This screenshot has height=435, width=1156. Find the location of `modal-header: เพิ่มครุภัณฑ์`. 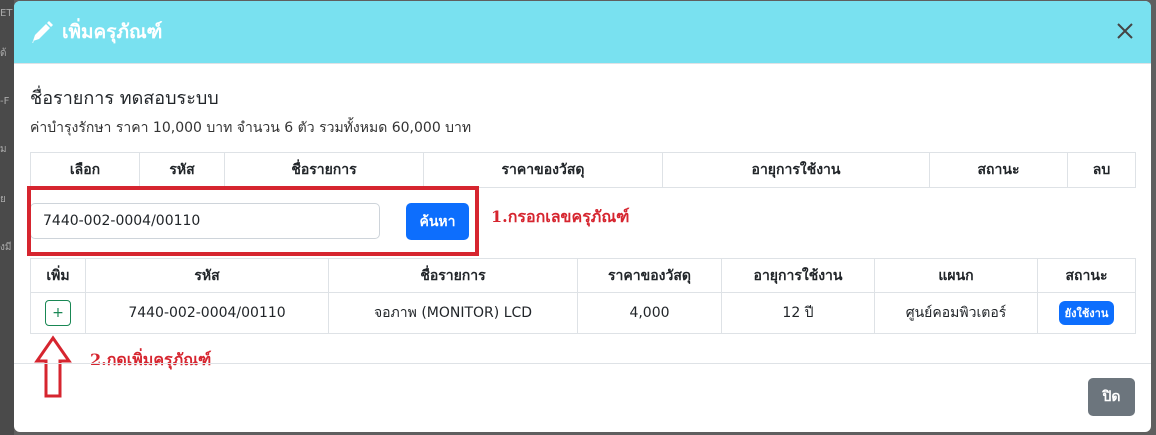

modal-header: เพิ่มครุภัณฑ์ is located at coordinates (582, 32).